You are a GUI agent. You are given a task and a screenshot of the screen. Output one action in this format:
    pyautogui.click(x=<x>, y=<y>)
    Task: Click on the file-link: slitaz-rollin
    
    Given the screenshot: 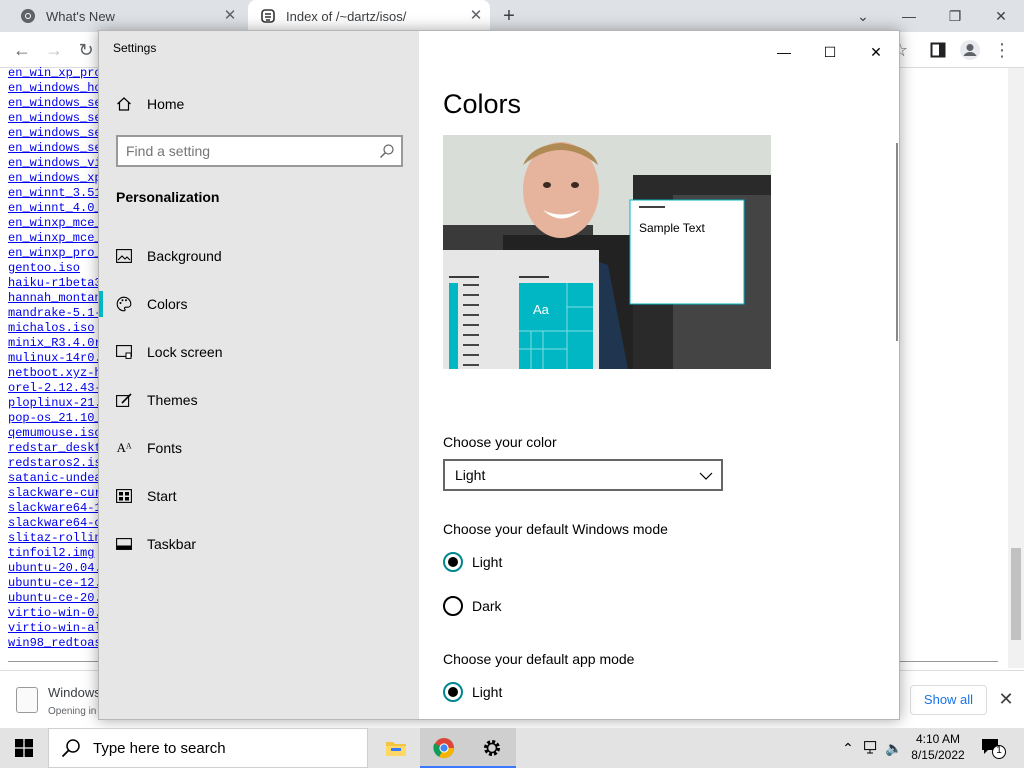 What is the action you would take?
    pyautogui.click(x=58, y=538)
    